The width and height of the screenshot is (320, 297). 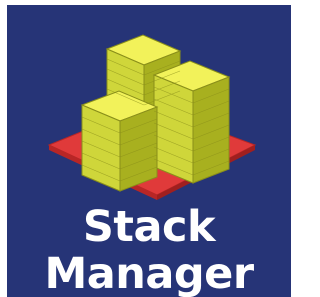 What do you see at coordinates (149, 227) in the screenshot?
I see `app-name-line-1: Stack` at bounding box center [149, 227].